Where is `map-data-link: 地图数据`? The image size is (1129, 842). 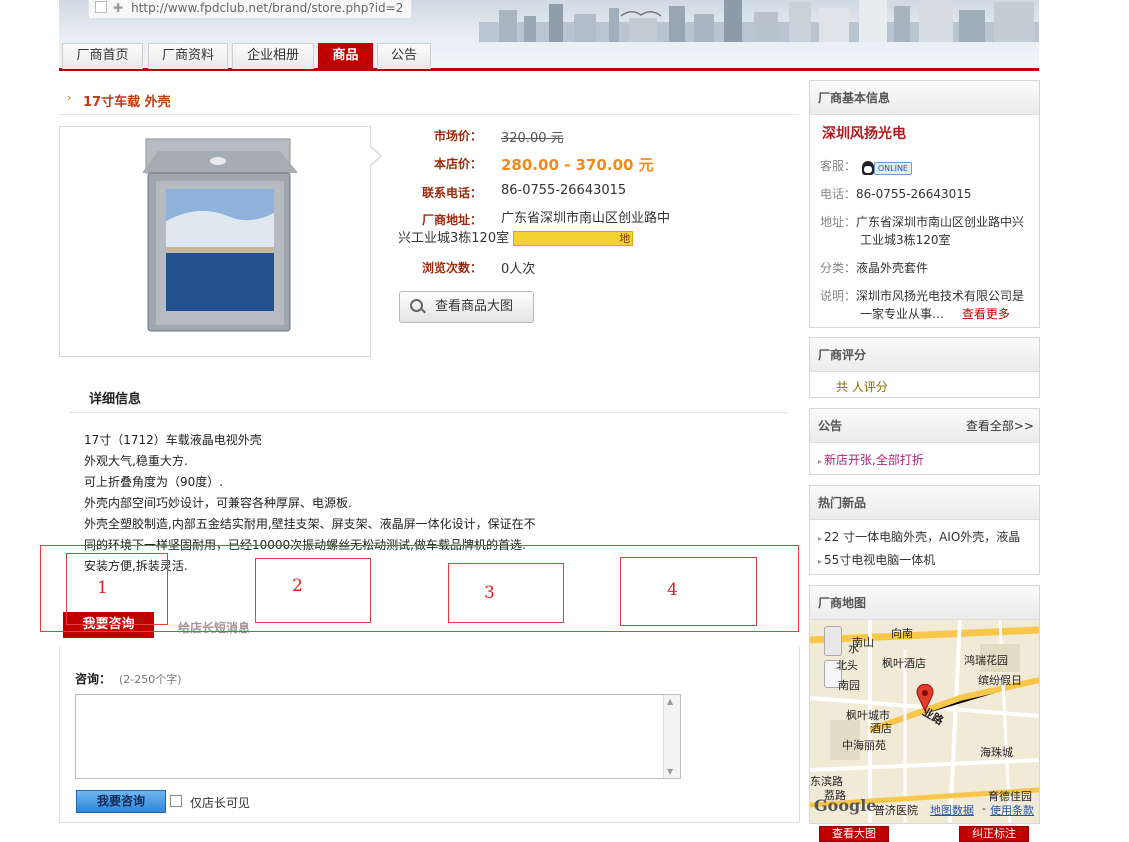 map-data-link: 地图数据 is located at coordinates (952, 810).